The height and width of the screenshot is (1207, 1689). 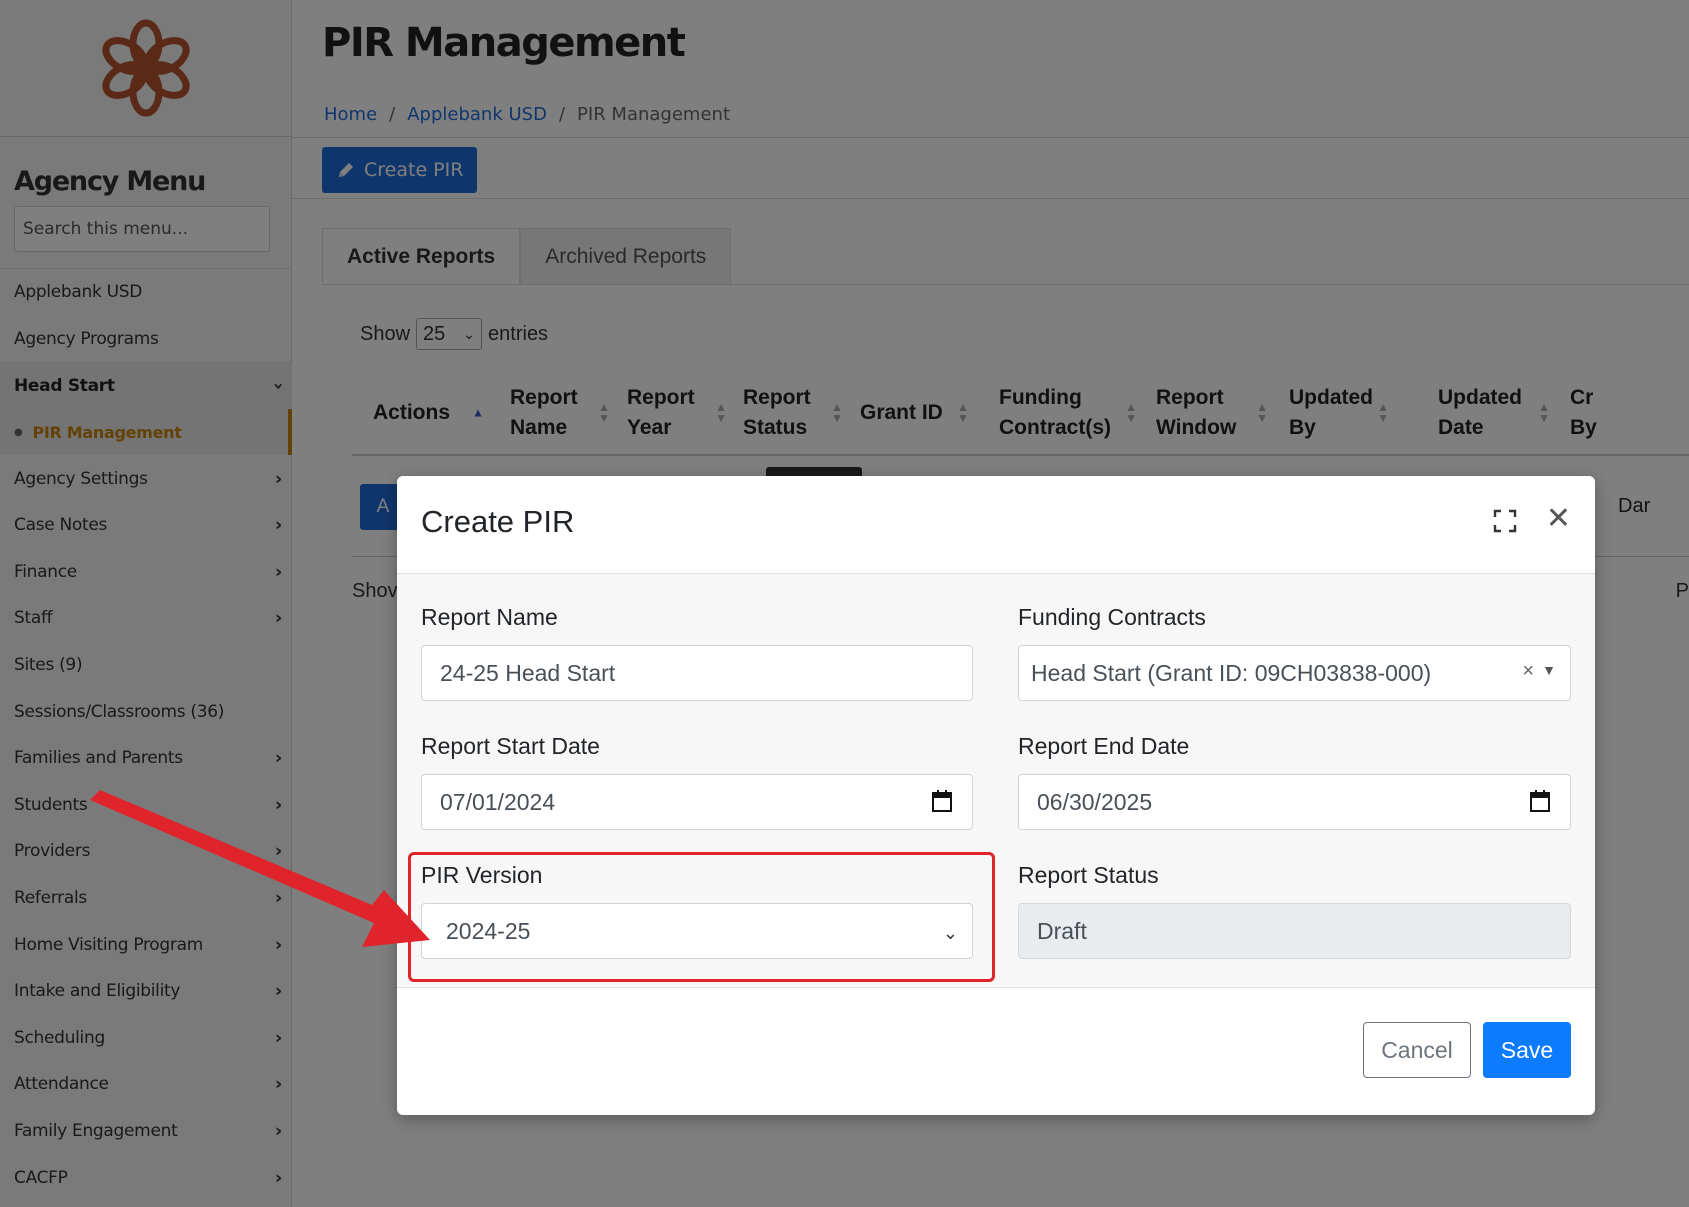 What do you see at coordinates (1088, 875) in the screenshot?
I see `report-status-label: Report Status` at bounding box center [1088, 875].